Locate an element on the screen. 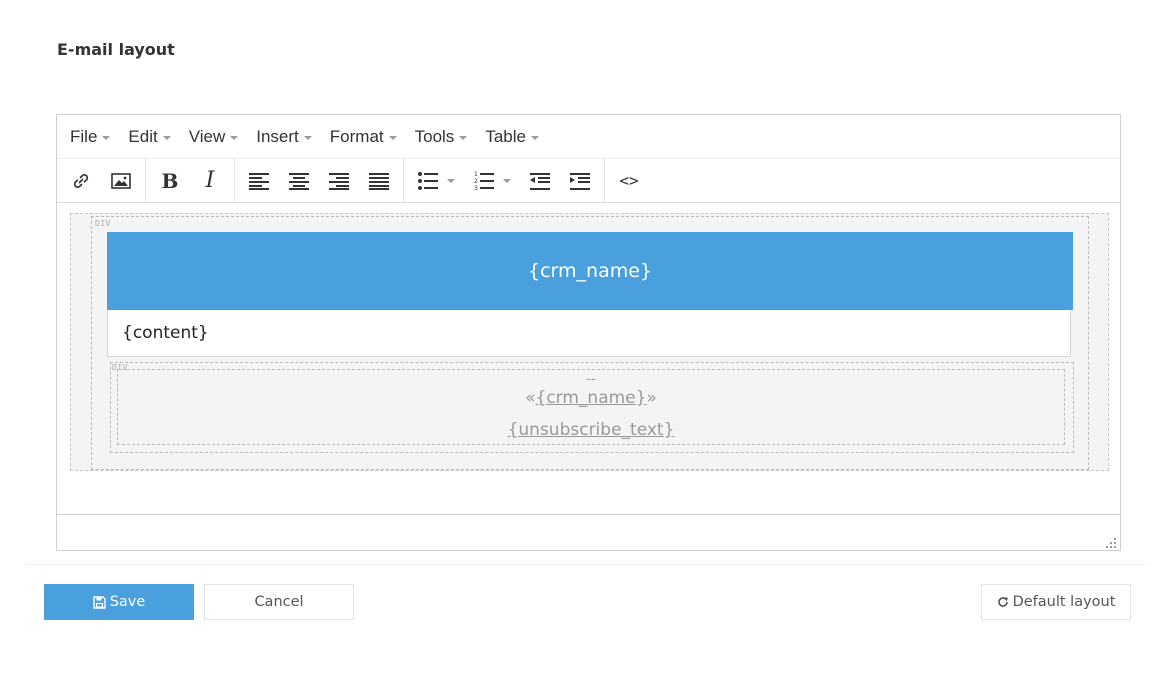 This screenshot has width=1173, height=695. menu-label: View is located at coordinates (207, 136).